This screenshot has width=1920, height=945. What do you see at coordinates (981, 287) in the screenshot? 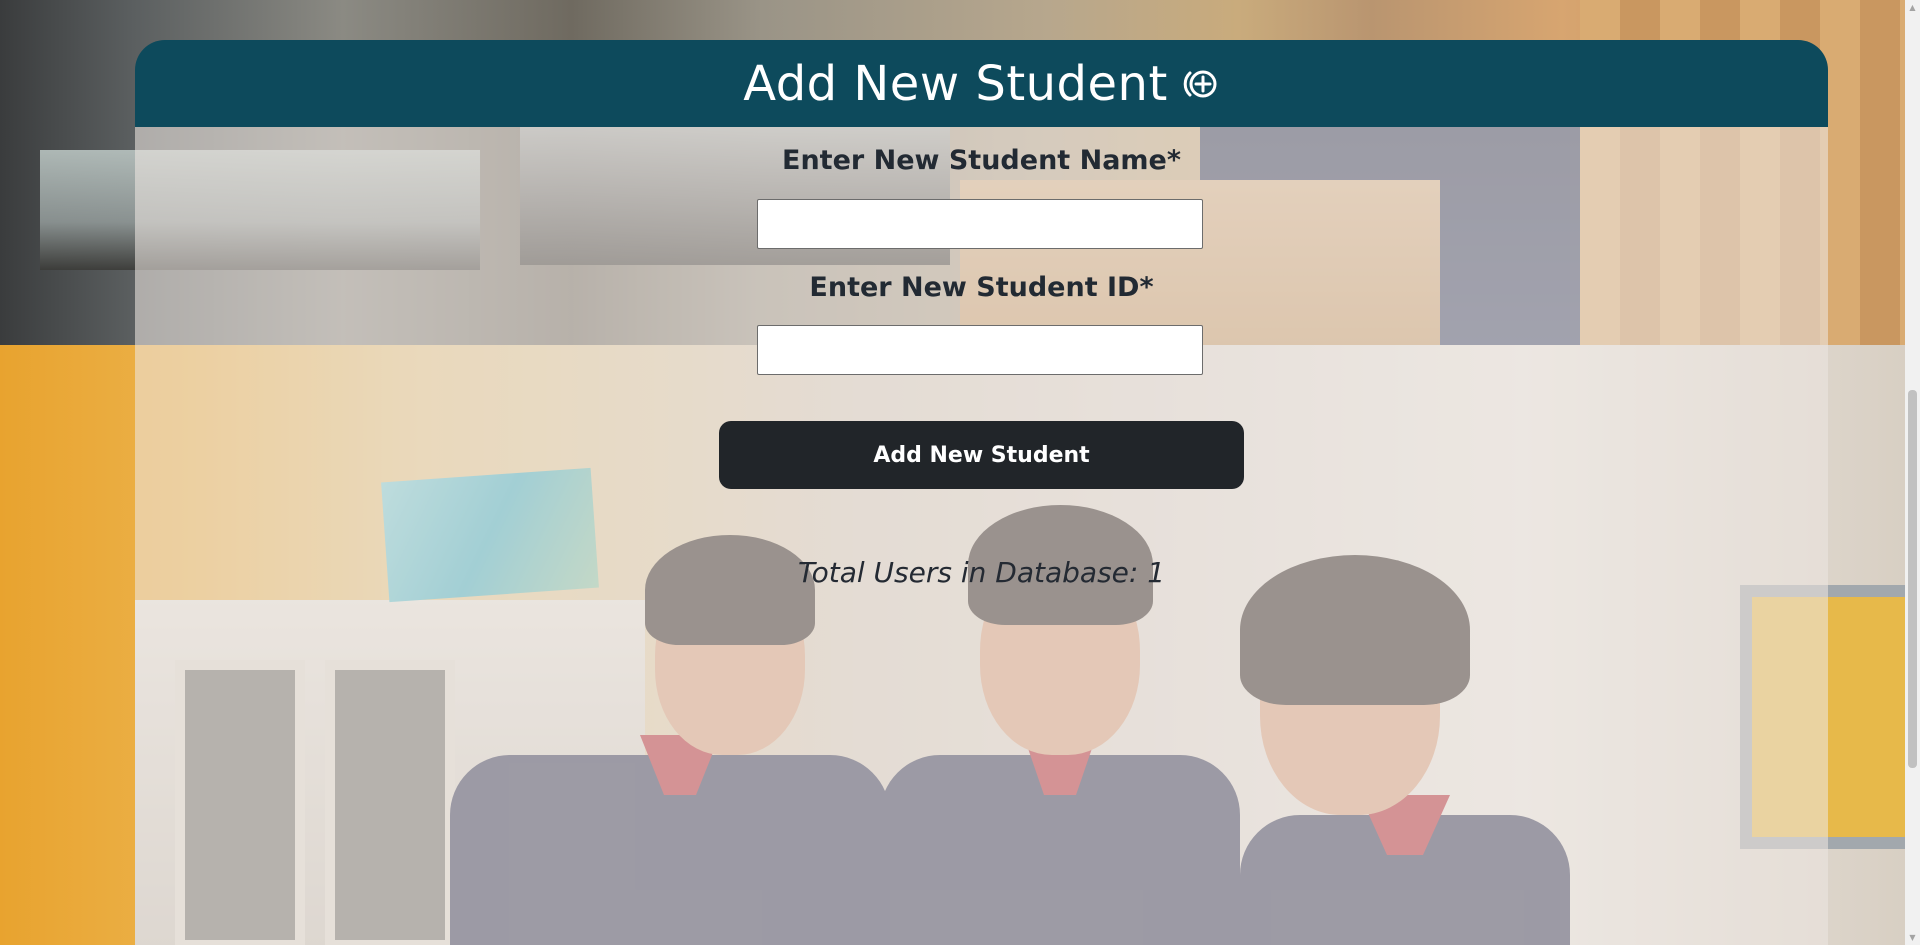
I see `student-id-label: Enter New Student ID*` at bounding box center [981, 287].